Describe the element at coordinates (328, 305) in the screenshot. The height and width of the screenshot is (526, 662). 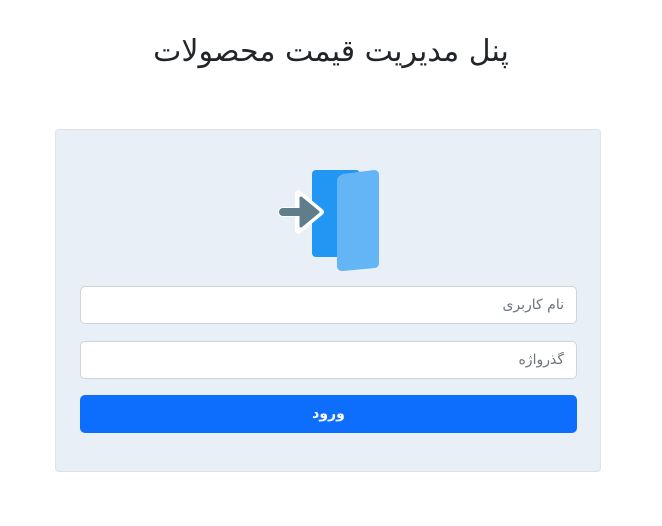
I see `username-input` at that location.